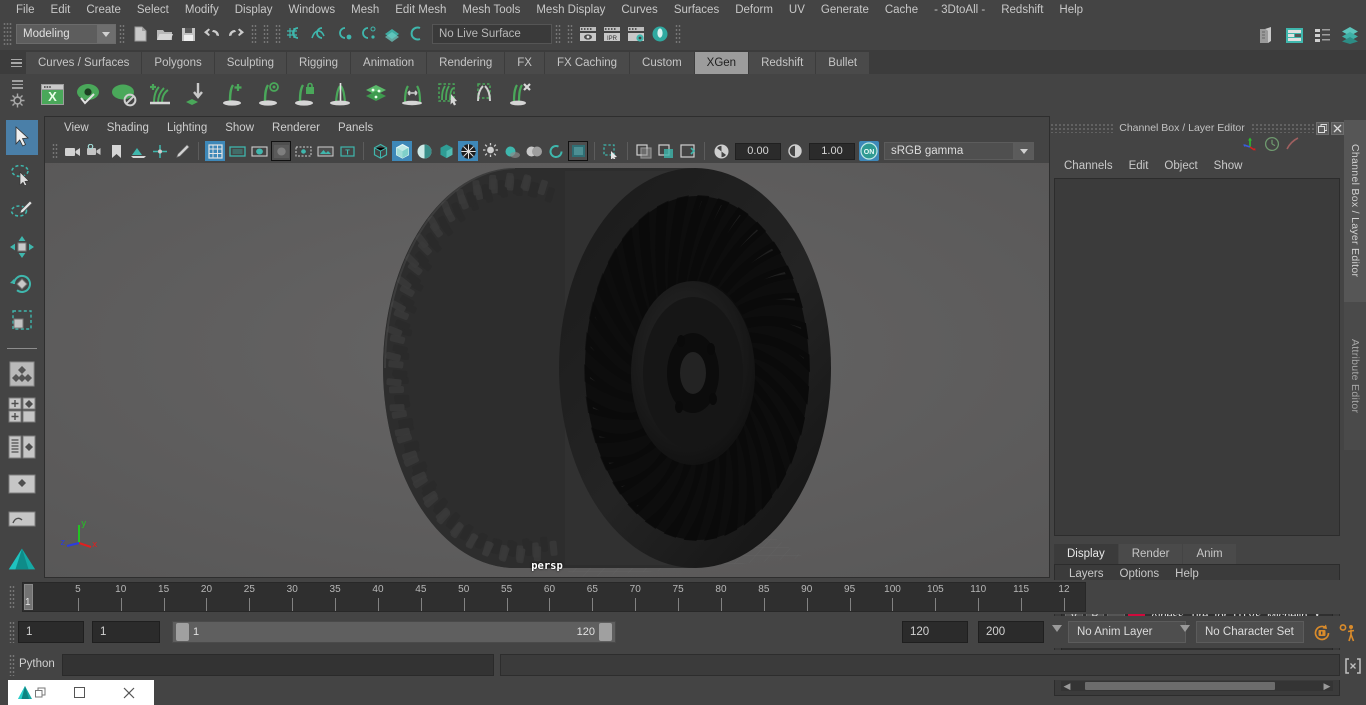 This screenshot has height=705, width=1366. What do you see at coordinates (587, 63) in the screenshot?
I see `shelf-tab-fx-caching: FX Caching` at bounding box center [587, 63].